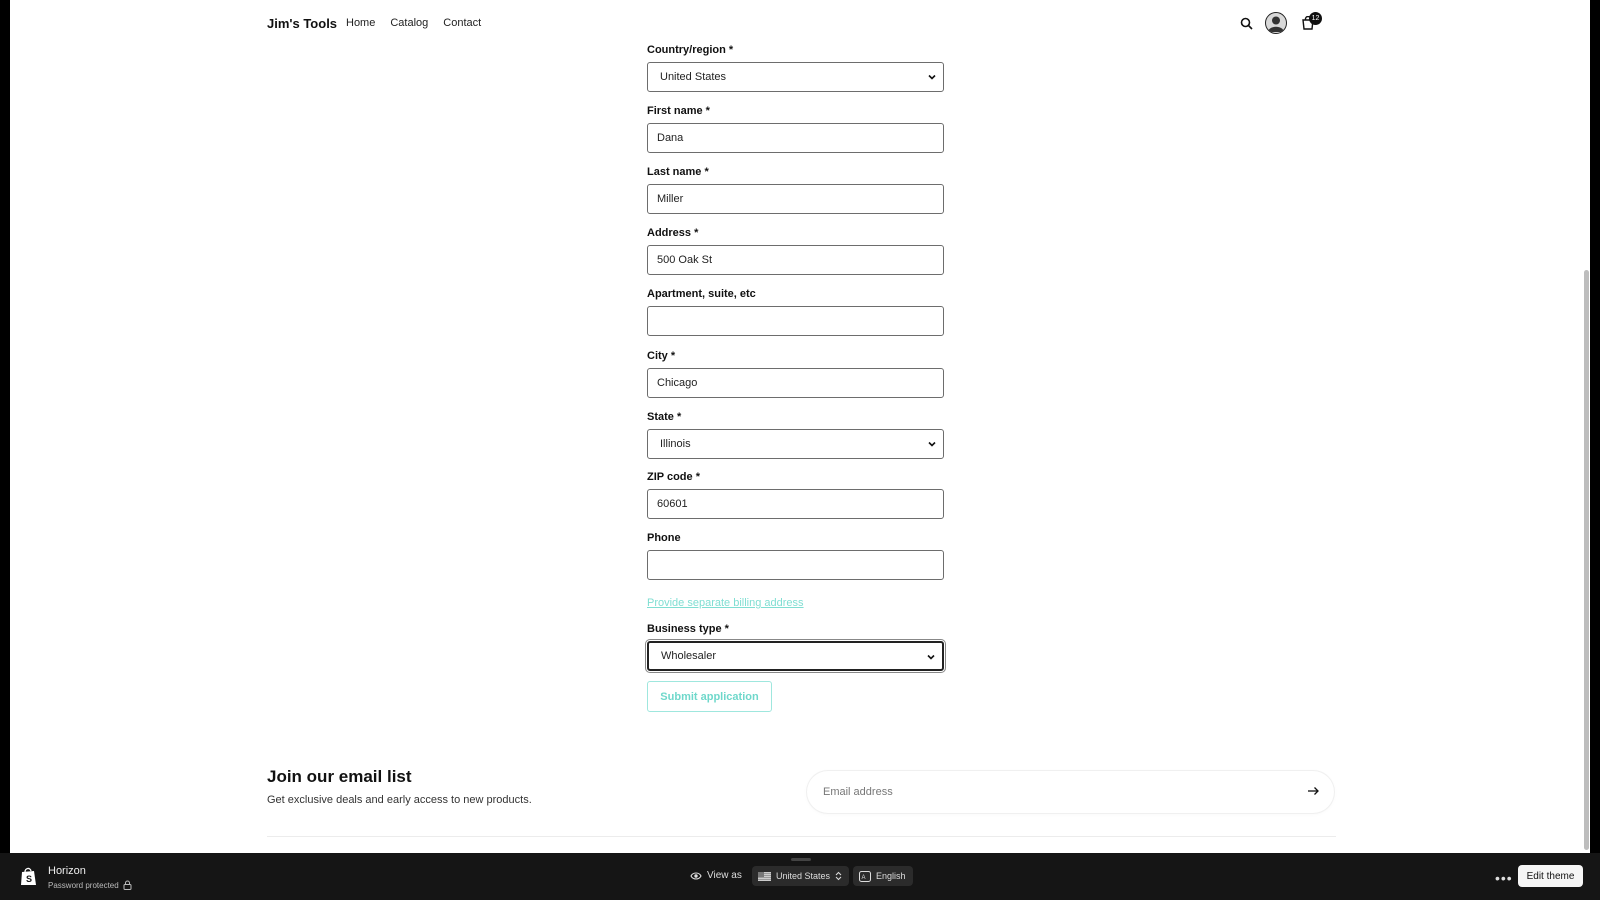  I want to click on site-header: Jim's Tools Home Catalog Contact 12, so click(800, 23).